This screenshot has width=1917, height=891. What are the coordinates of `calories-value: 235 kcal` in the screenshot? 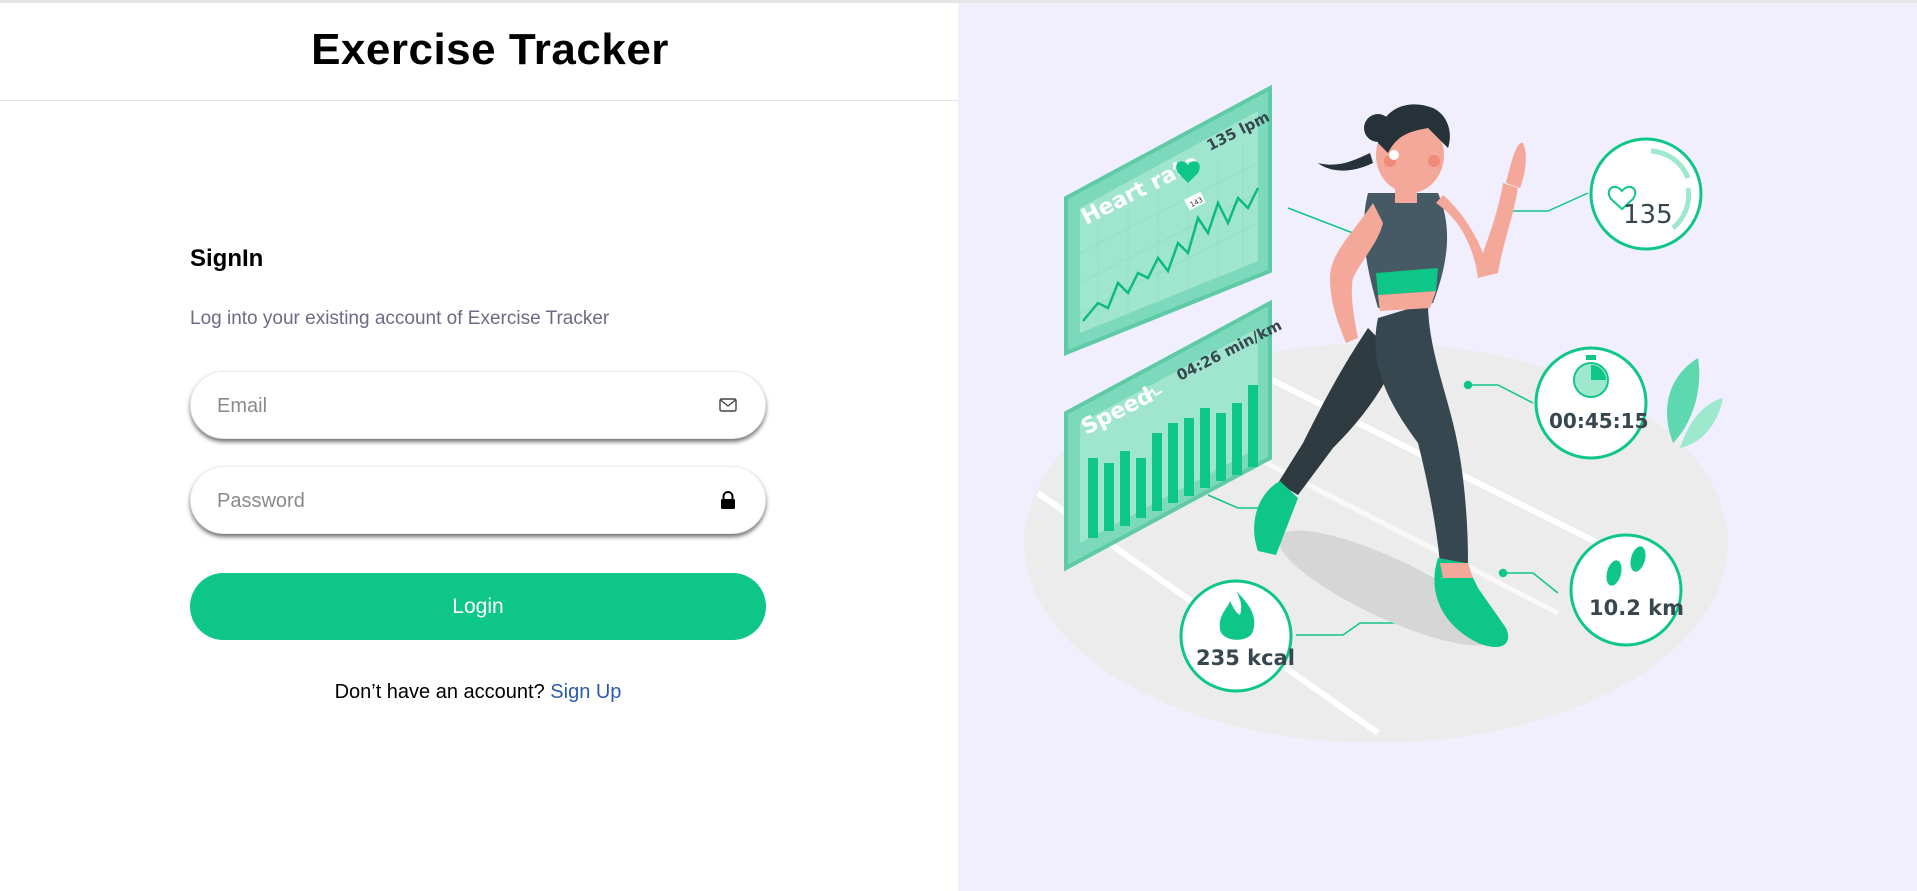 It's located at (1245, 658).